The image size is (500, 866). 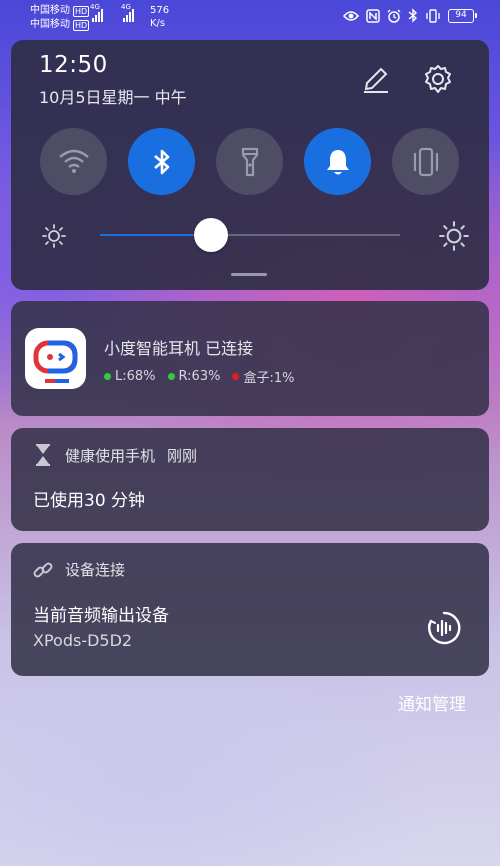 What do you see at coordinates (432, 702) in the screenshot?
I see `notification-manage-link: 通知管理` at bounding box center [432, 702].